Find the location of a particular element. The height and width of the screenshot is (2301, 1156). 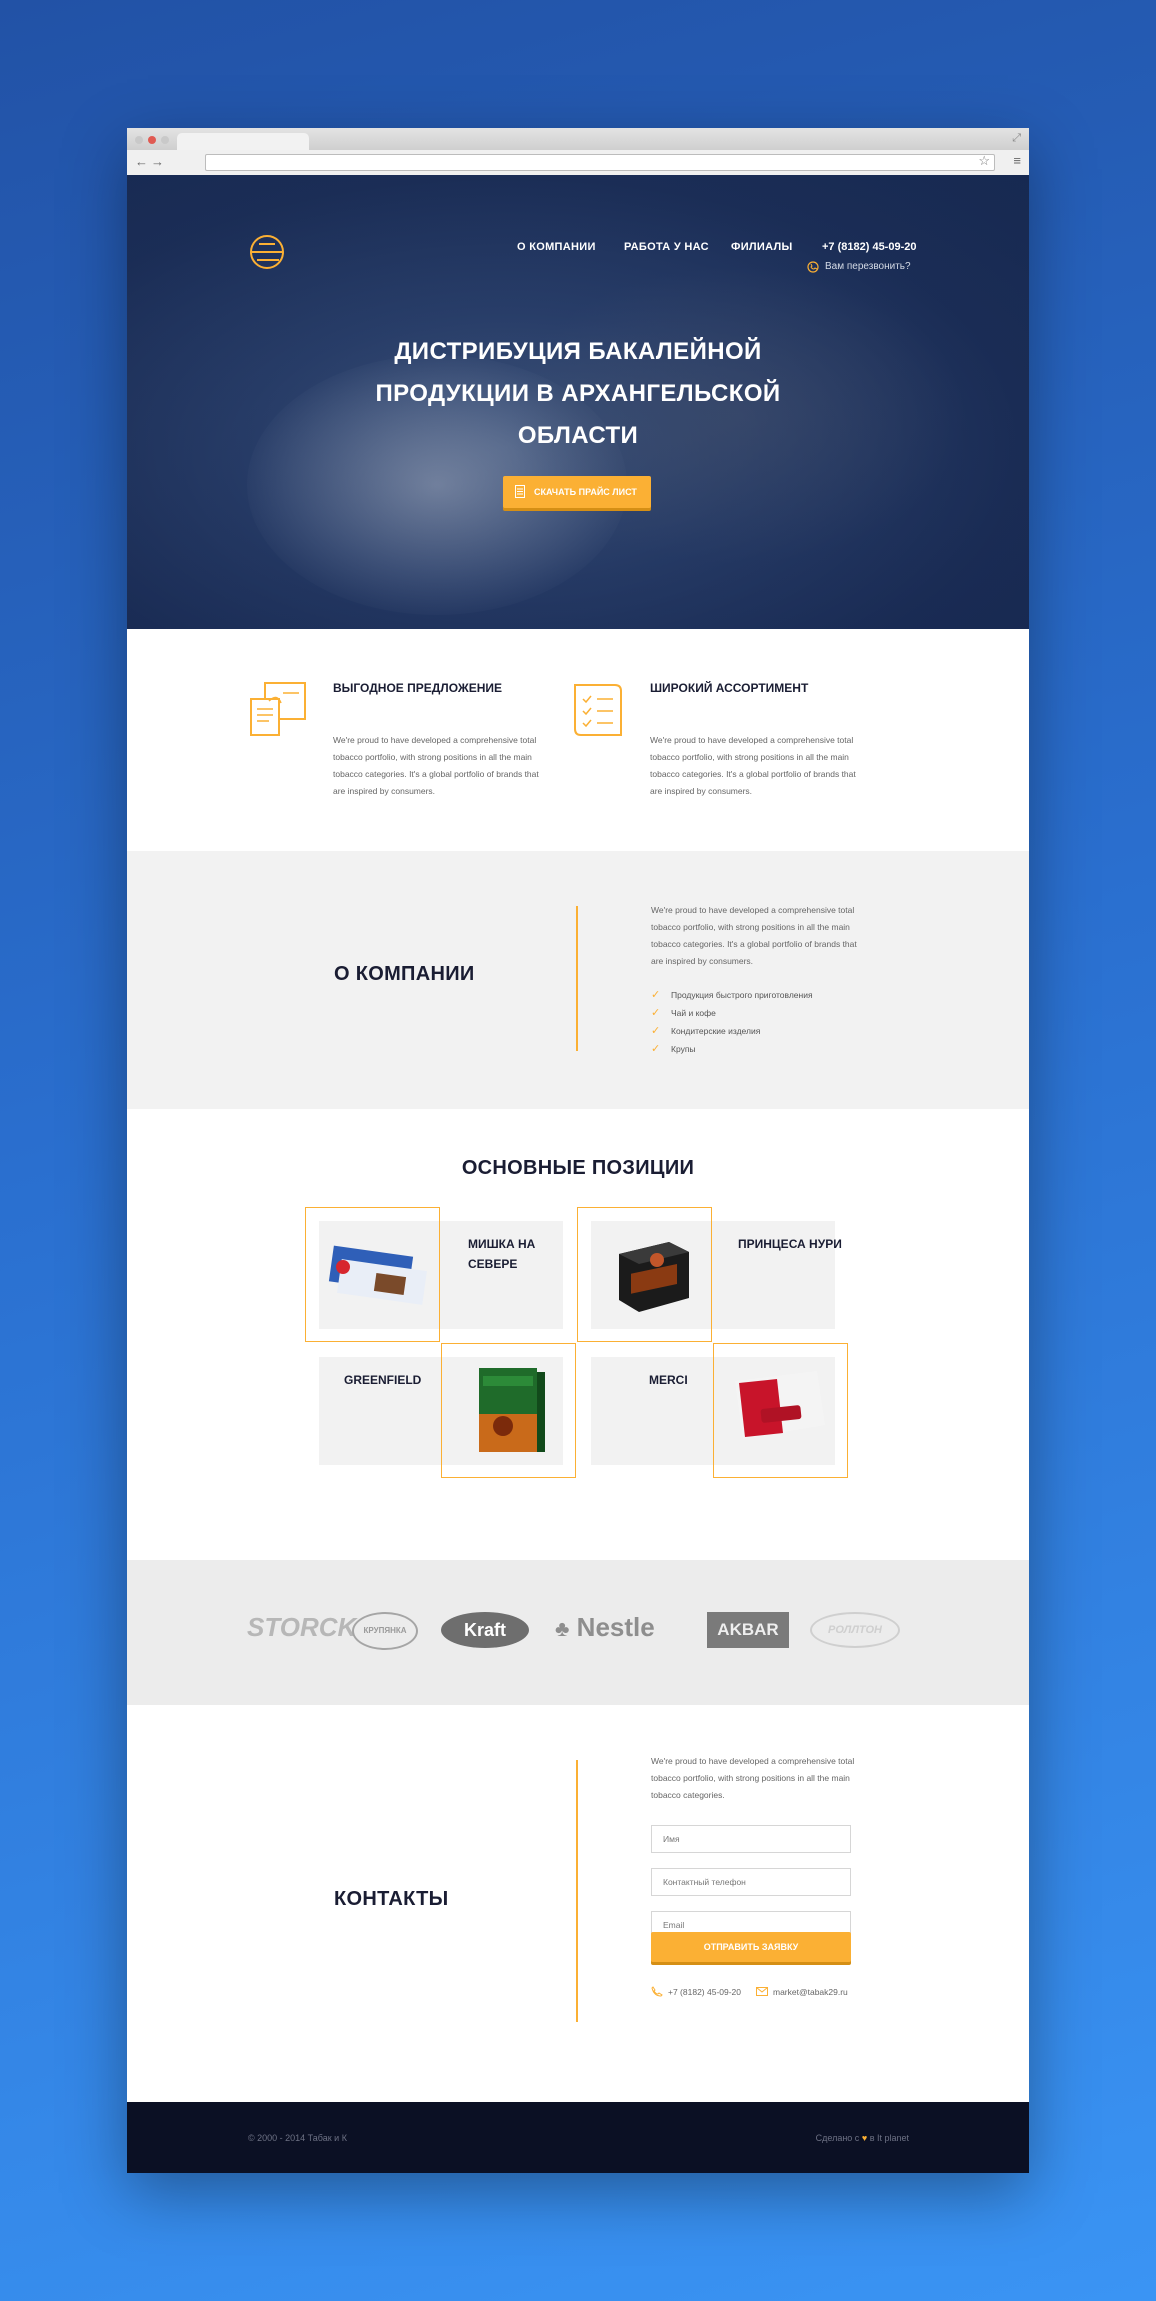

company-logo-icon is located at coordinates (267, 252).